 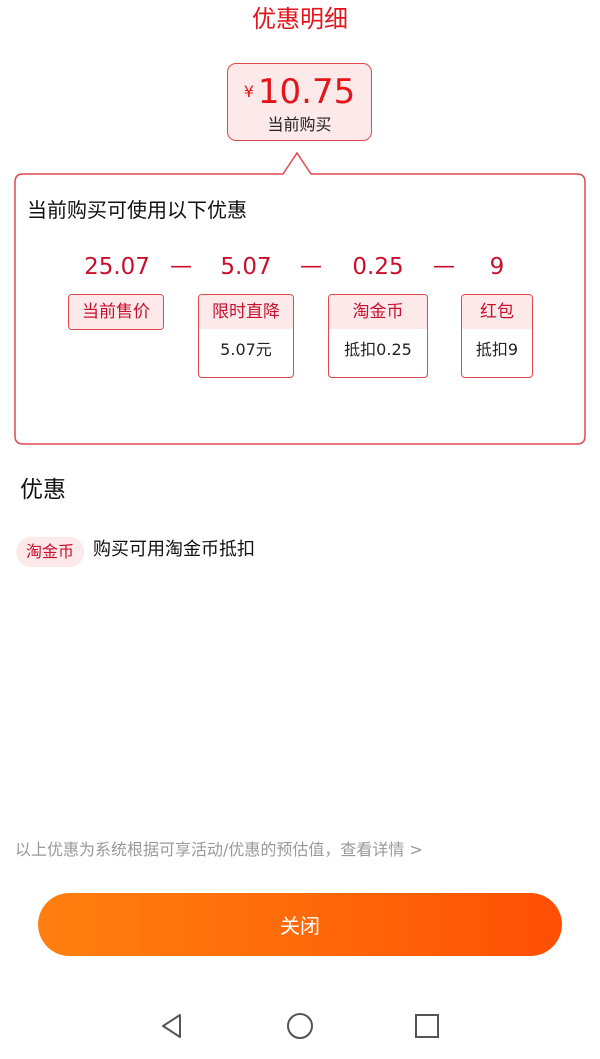 What do you see at coordinates (246, 312) in the screenshot?
I see `chip-label: 限时直降` at bounding box center [246, 312].